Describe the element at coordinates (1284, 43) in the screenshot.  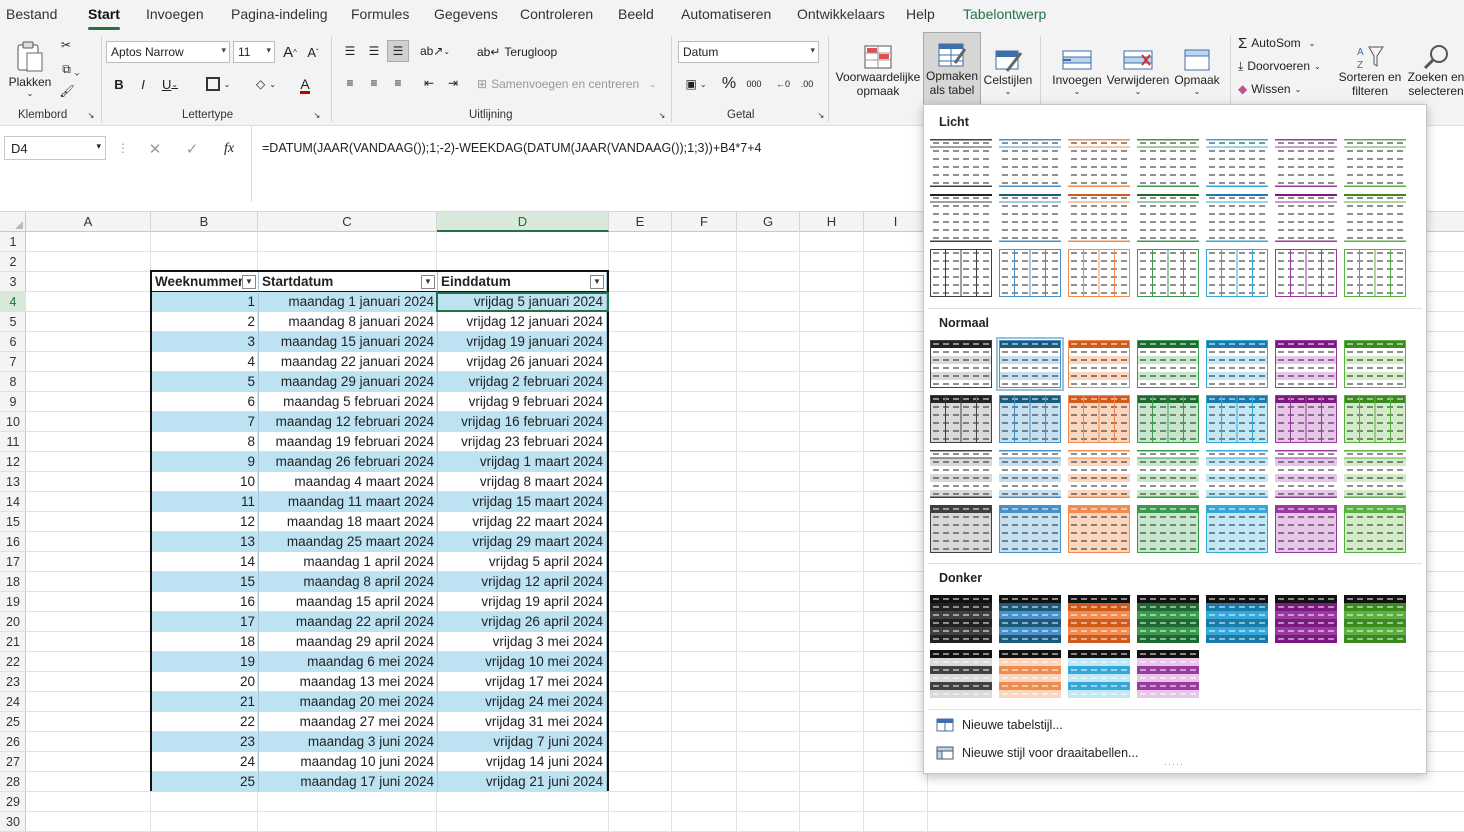
I see `autosum-button: Σ AutoSom ⌄` at that location.